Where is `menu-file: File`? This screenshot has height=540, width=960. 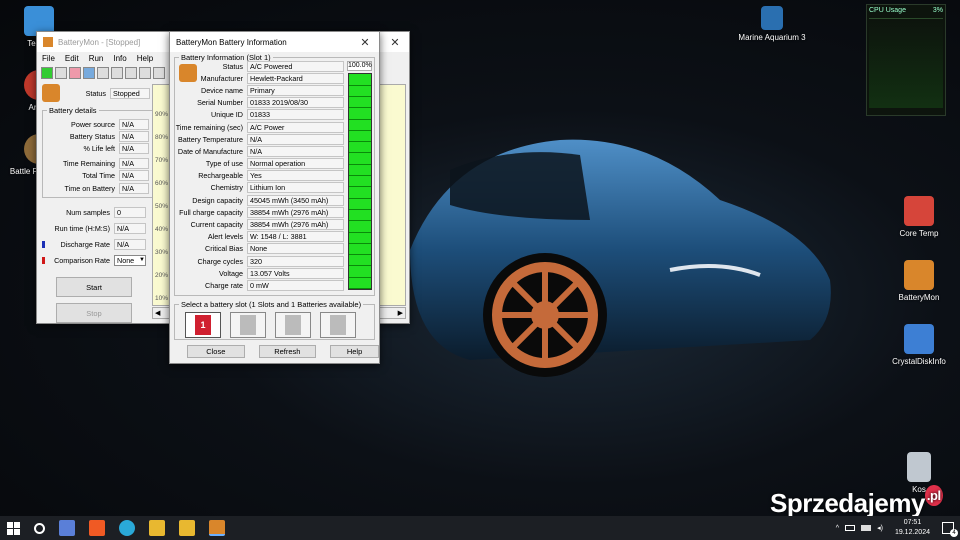 menu-file: File is located at coordinates (48, 58).